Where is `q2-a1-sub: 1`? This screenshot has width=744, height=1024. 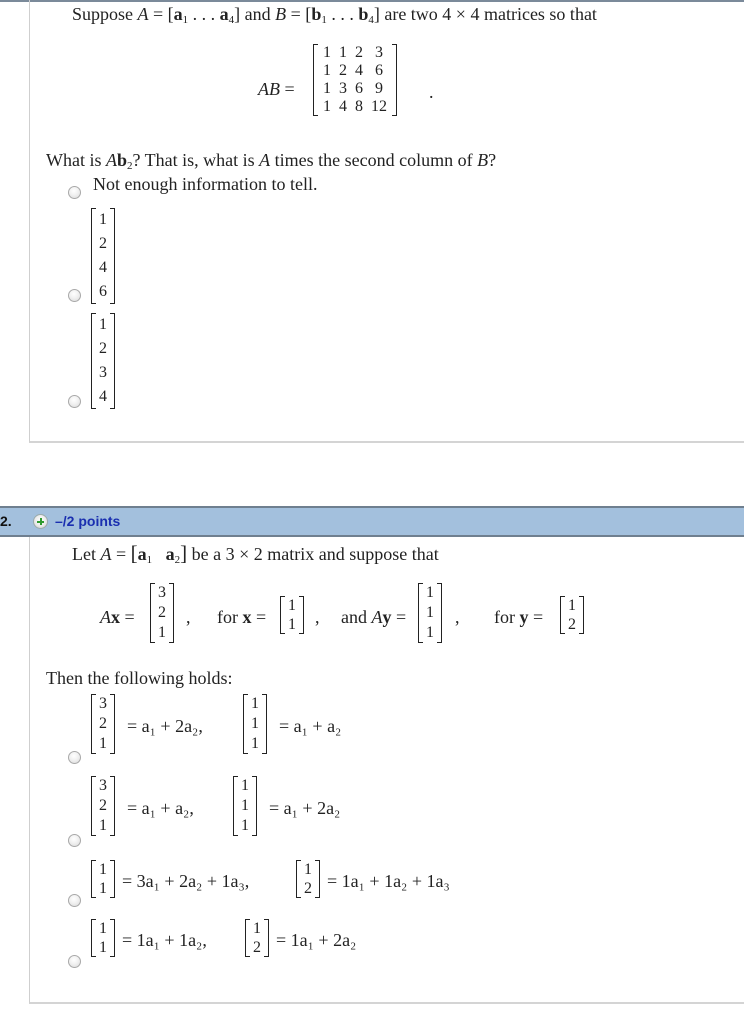 q2-a1-sub: 1 is located at coordinates (149, 560).